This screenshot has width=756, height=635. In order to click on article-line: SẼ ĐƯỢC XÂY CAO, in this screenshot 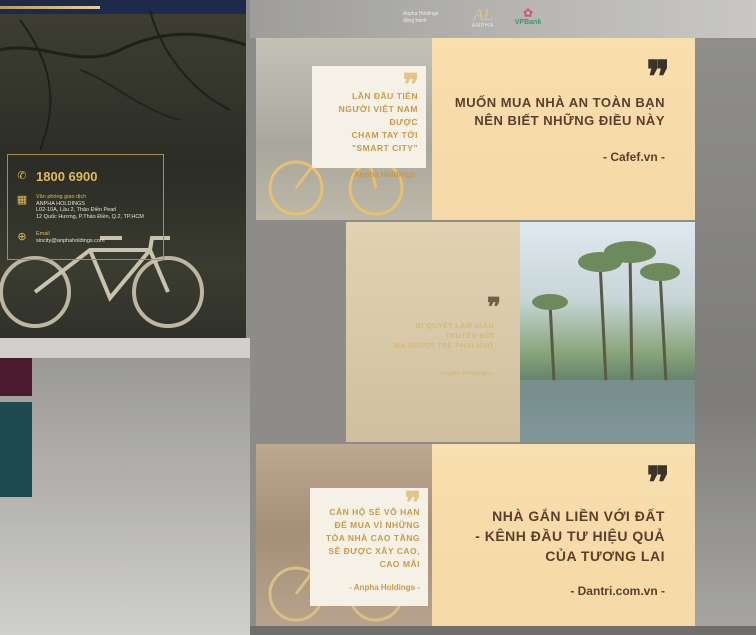, I will do `click(374, 551)`.